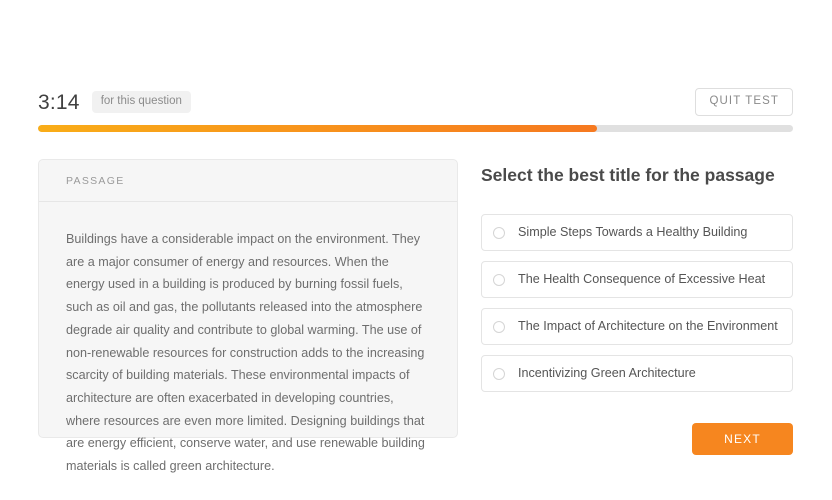 The height and width of the screenshot is (500, 832). What do you see at coordinates (744, 102) in the screenshot?
I see `quit-test-button: QUIT TEST` at bounding box center [744, 102].